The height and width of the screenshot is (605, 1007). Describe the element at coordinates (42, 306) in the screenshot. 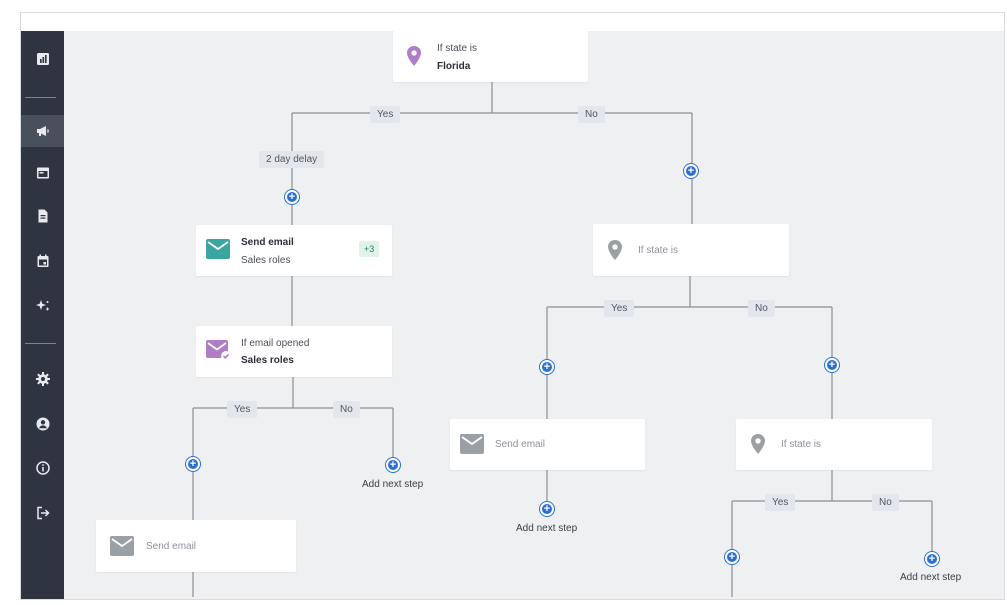

I see `sparkle-icon` at that location.